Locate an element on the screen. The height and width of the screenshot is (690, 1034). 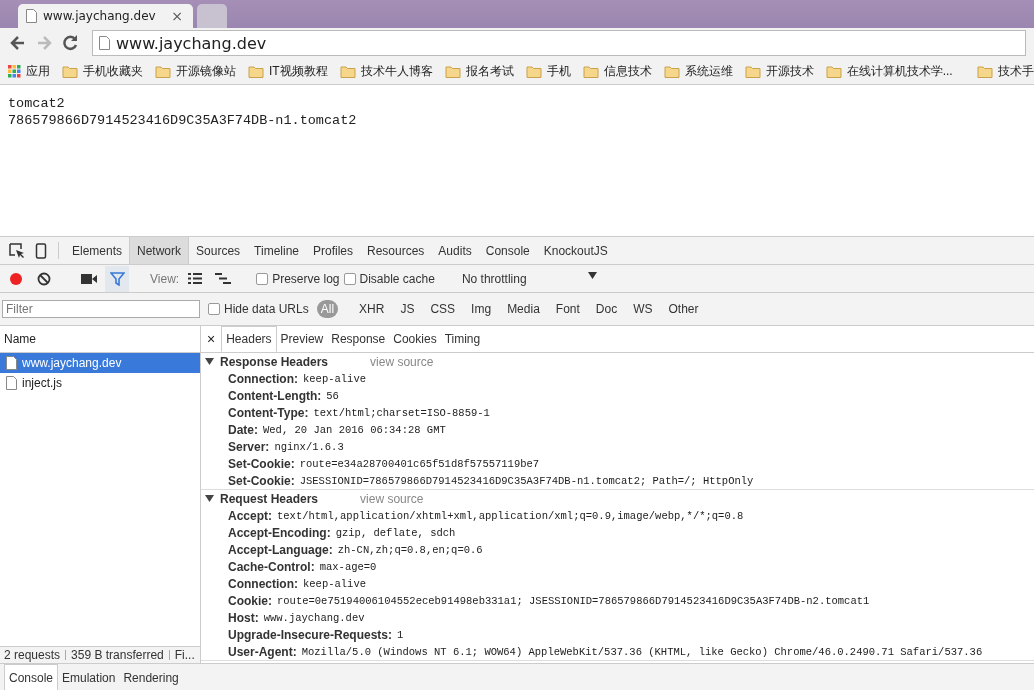
detail-tab: Headers is located at coordinates (249, 339).